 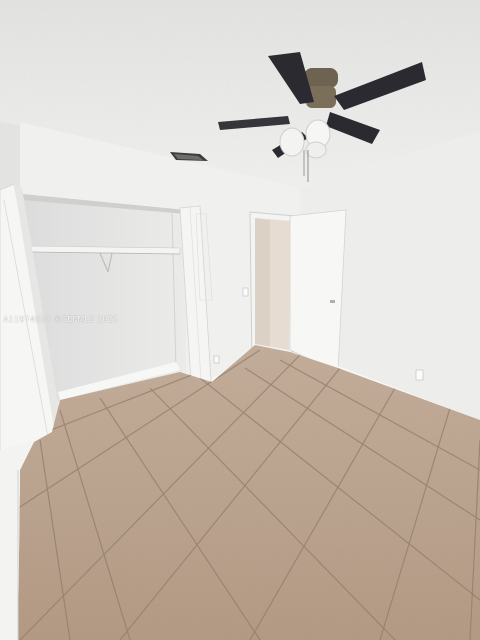 What do you see at coordinates (332, 301) in the screenshot?
I see `door-handle` at bounding box center [332, 301].